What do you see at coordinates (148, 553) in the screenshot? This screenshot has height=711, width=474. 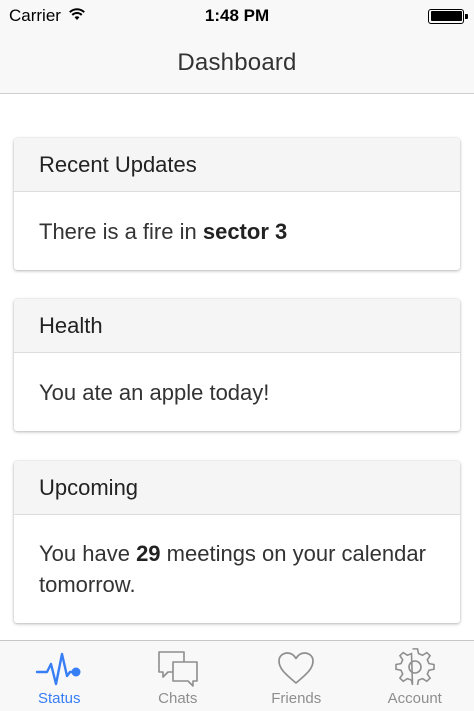 I see `card-bold-text: 29` at bounding box center [148, 553].